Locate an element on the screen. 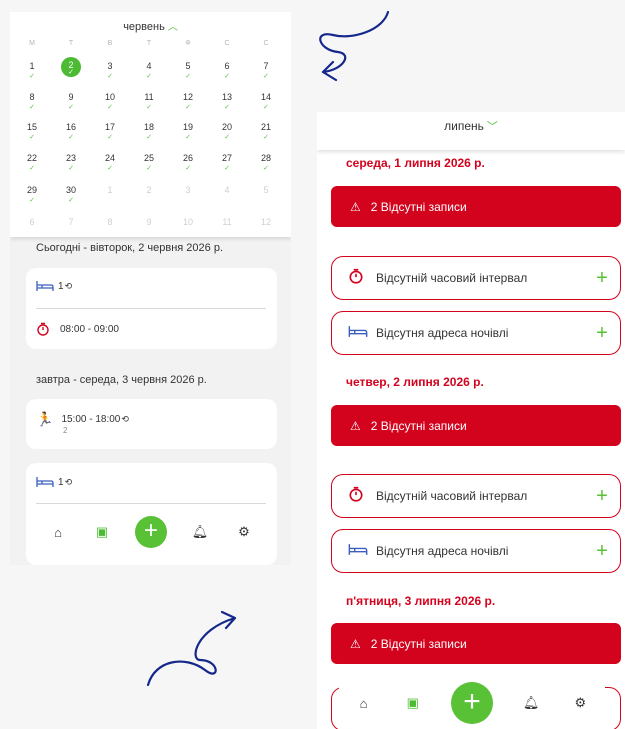 The image size is (625, 729). bed-icon is located at coordinates (45, 286).